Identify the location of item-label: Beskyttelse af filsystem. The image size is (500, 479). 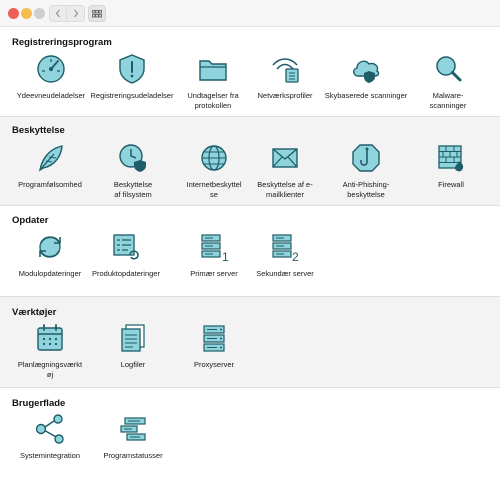
(133, 189).